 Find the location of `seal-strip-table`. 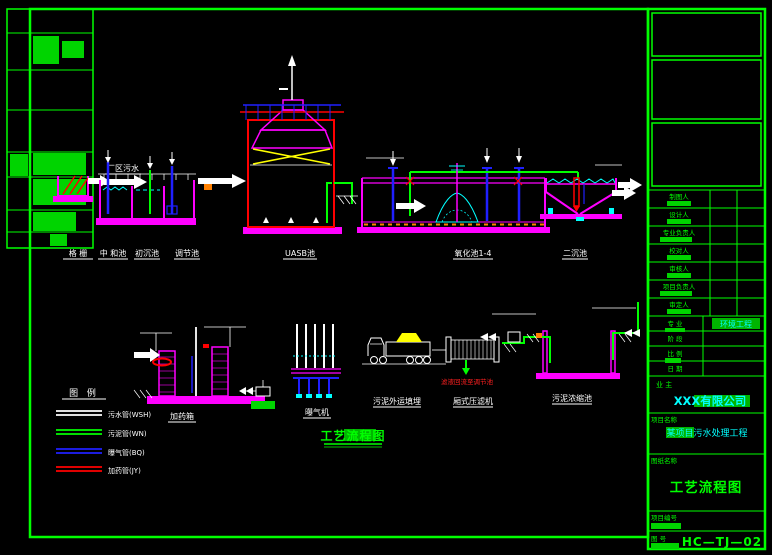

seal-strip-table is located at coordinates (50, 128).